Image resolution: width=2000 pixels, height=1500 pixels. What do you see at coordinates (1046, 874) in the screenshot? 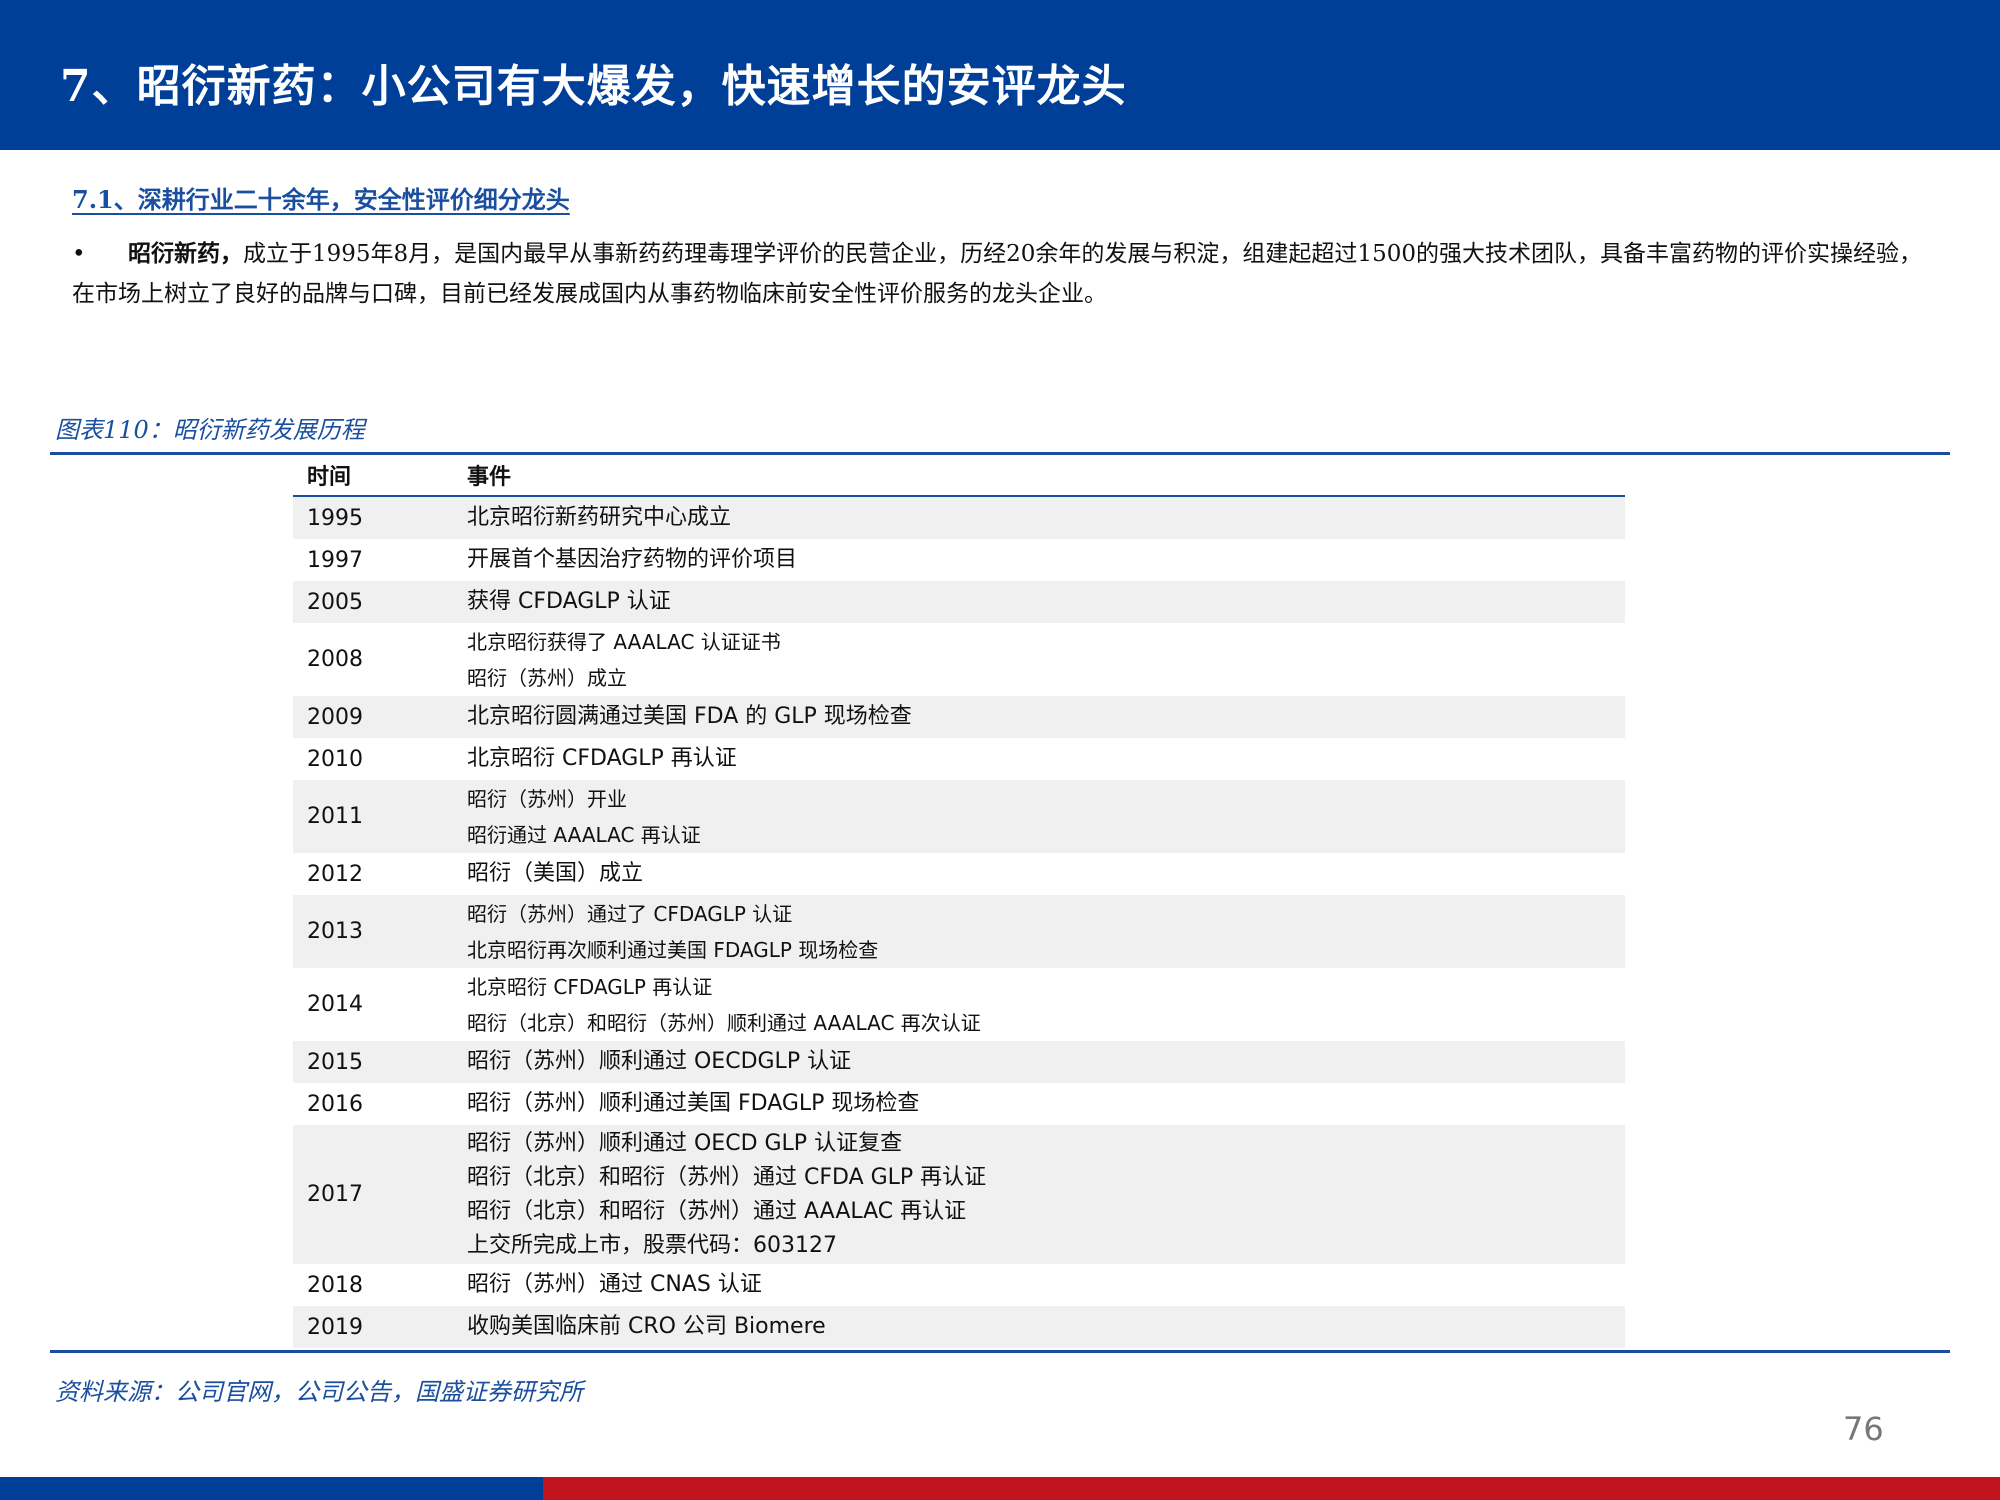
I see `event-cell: 昭衍（美国）成立` at bounding box center [1046, 874].